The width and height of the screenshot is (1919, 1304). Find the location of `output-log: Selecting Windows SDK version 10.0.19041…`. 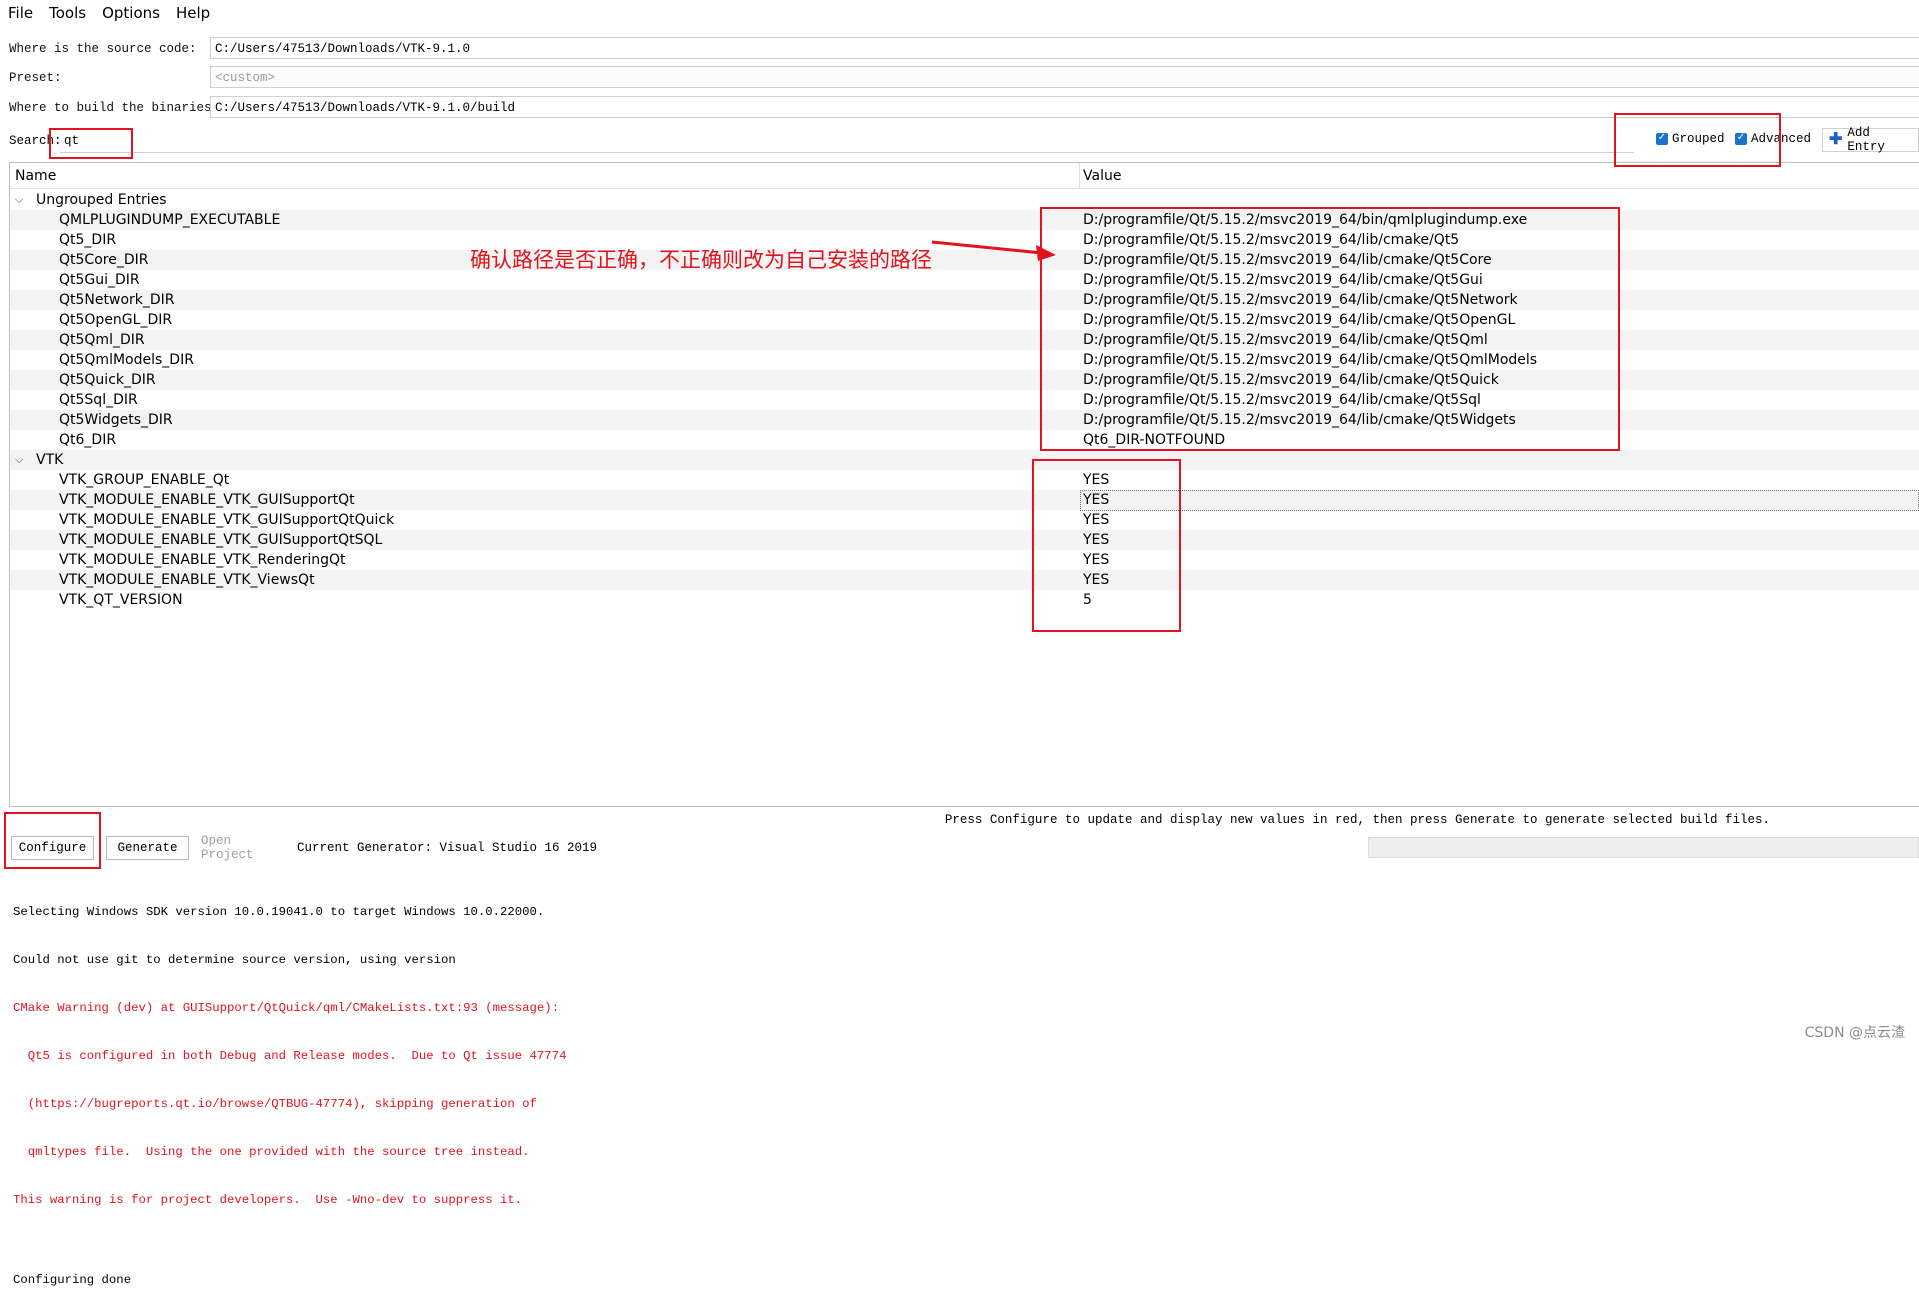

output-log: Selecting Windows SDK version 10.0.19041… is located at coordinates (289, 1088).